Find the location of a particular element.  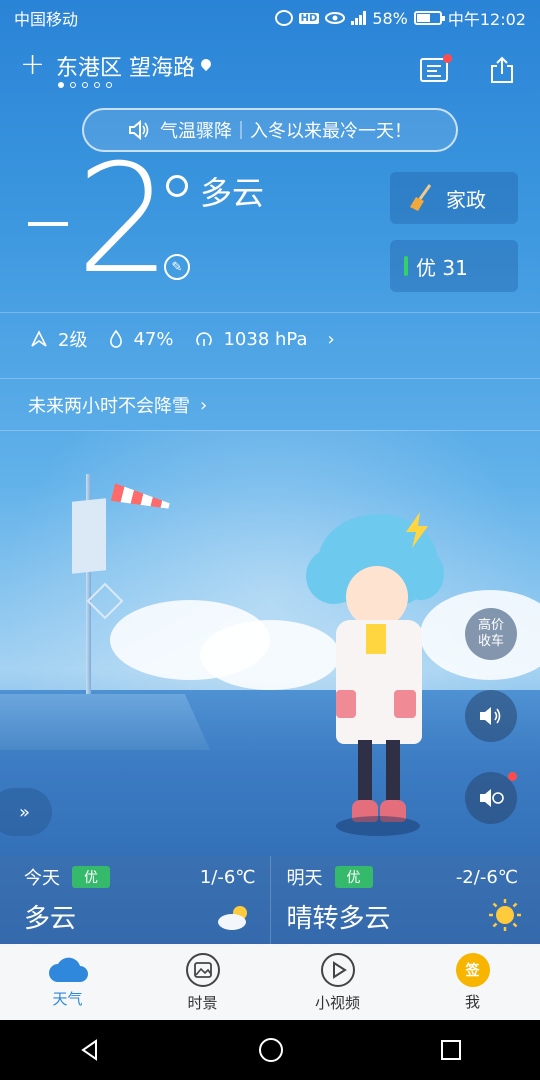

eye-icon is located at coordinates (335, 18).